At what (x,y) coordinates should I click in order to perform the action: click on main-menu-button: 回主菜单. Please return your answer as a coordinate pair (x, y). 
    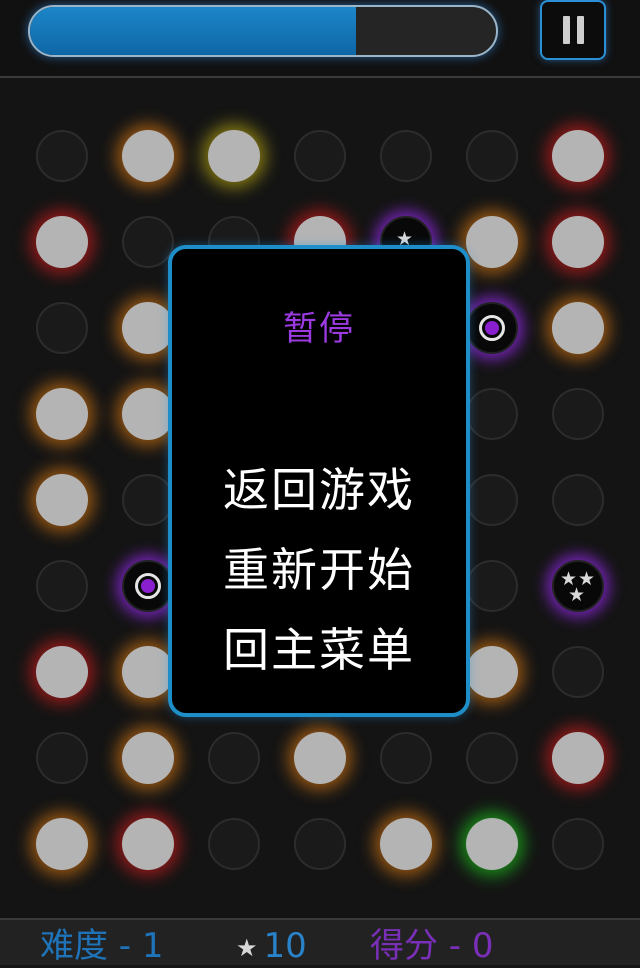
    Looking at the image, I should click on (319, 647).